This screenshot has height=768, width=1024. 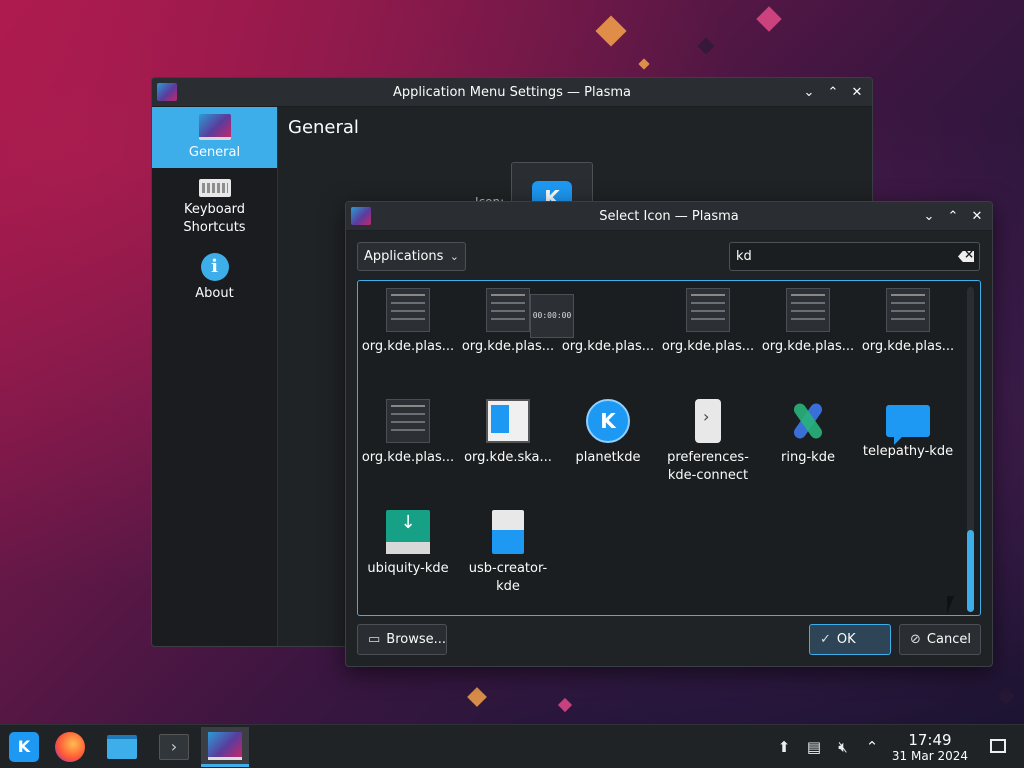 What do you see at coordinates (215, 376) in the screenshot?
I see `settings-sidebar: General Keyboard Shortcuts i About` at bounding box center [215, 376].